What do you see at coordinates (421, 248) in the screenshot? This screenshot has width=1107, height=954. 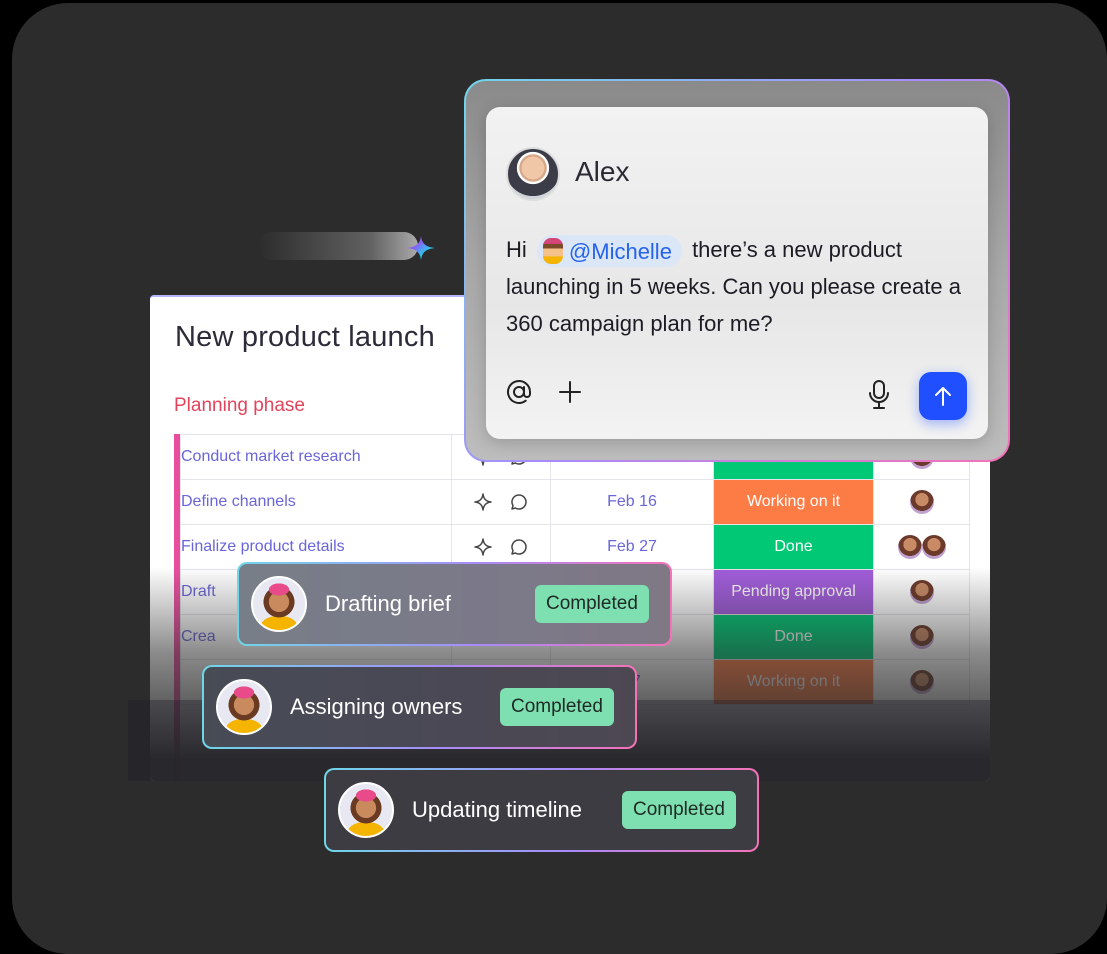 I see `ai-sparkle-icon` at bounding box center [421, 248].